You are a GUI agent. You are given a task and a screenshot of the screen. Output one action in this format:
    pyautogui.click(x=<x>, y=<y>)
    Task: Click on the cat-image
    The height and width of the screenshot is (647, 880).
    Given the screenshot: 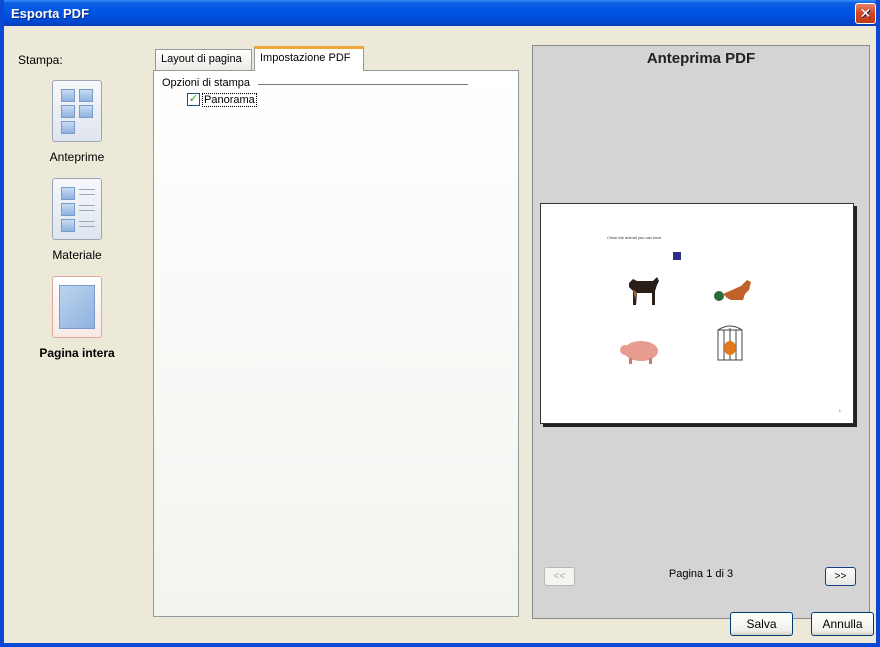 What is the action you would take?
    pyautogui.click(x=732, y=290)
    